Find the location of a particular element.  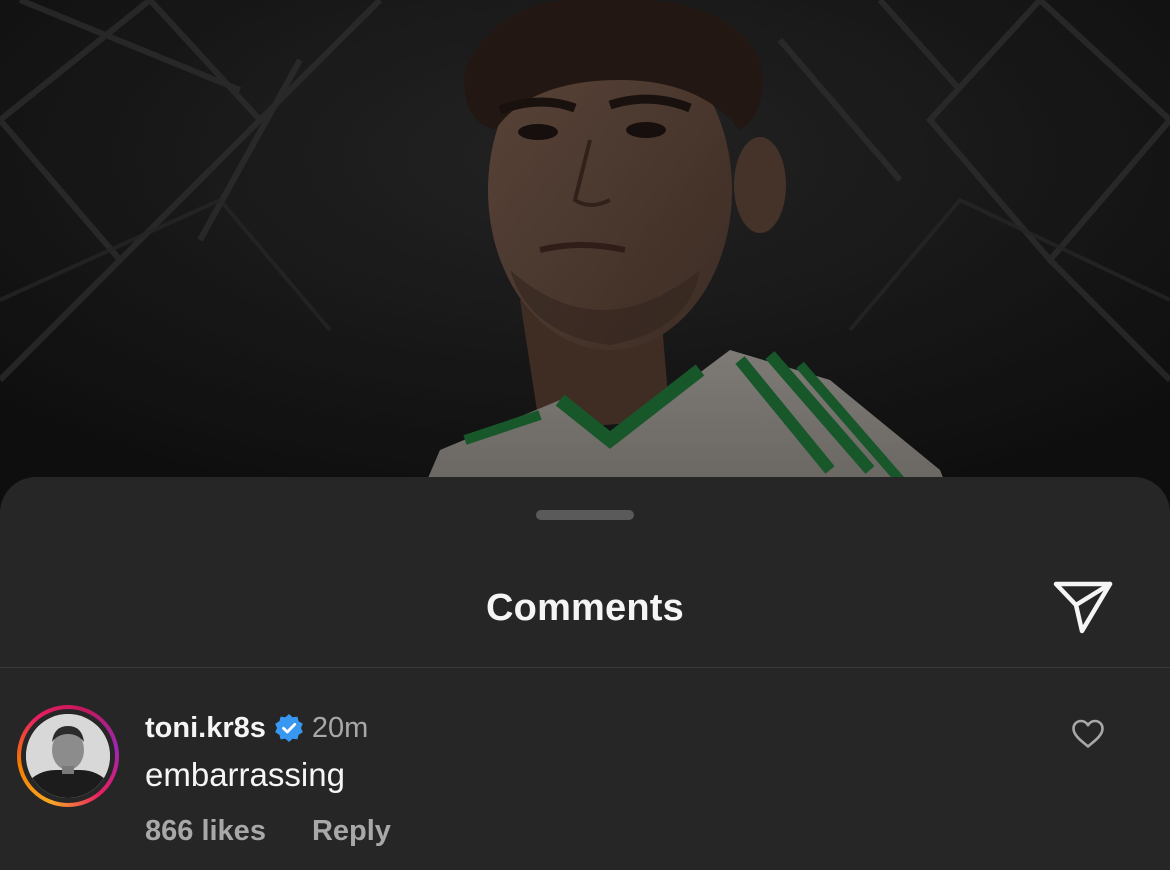

comment-likes-count: 866 likes is located at coordinates (205, 831).